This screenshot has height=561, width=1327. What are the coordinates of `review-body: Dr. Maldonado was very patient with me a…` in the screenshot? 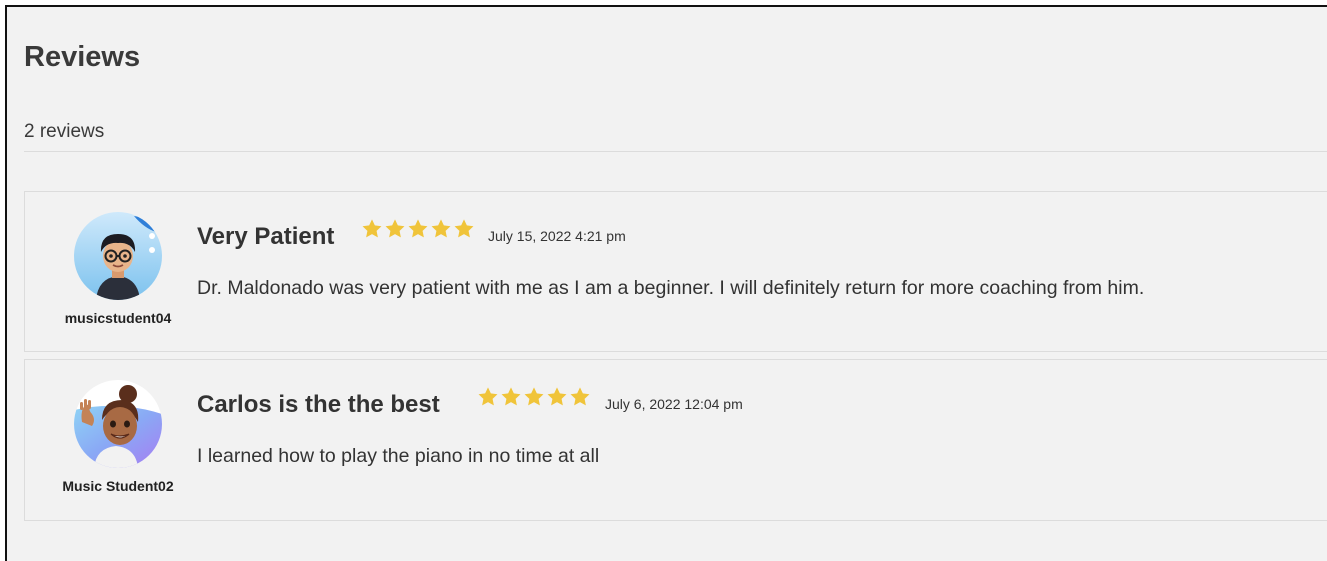 It's located at (671, 288).